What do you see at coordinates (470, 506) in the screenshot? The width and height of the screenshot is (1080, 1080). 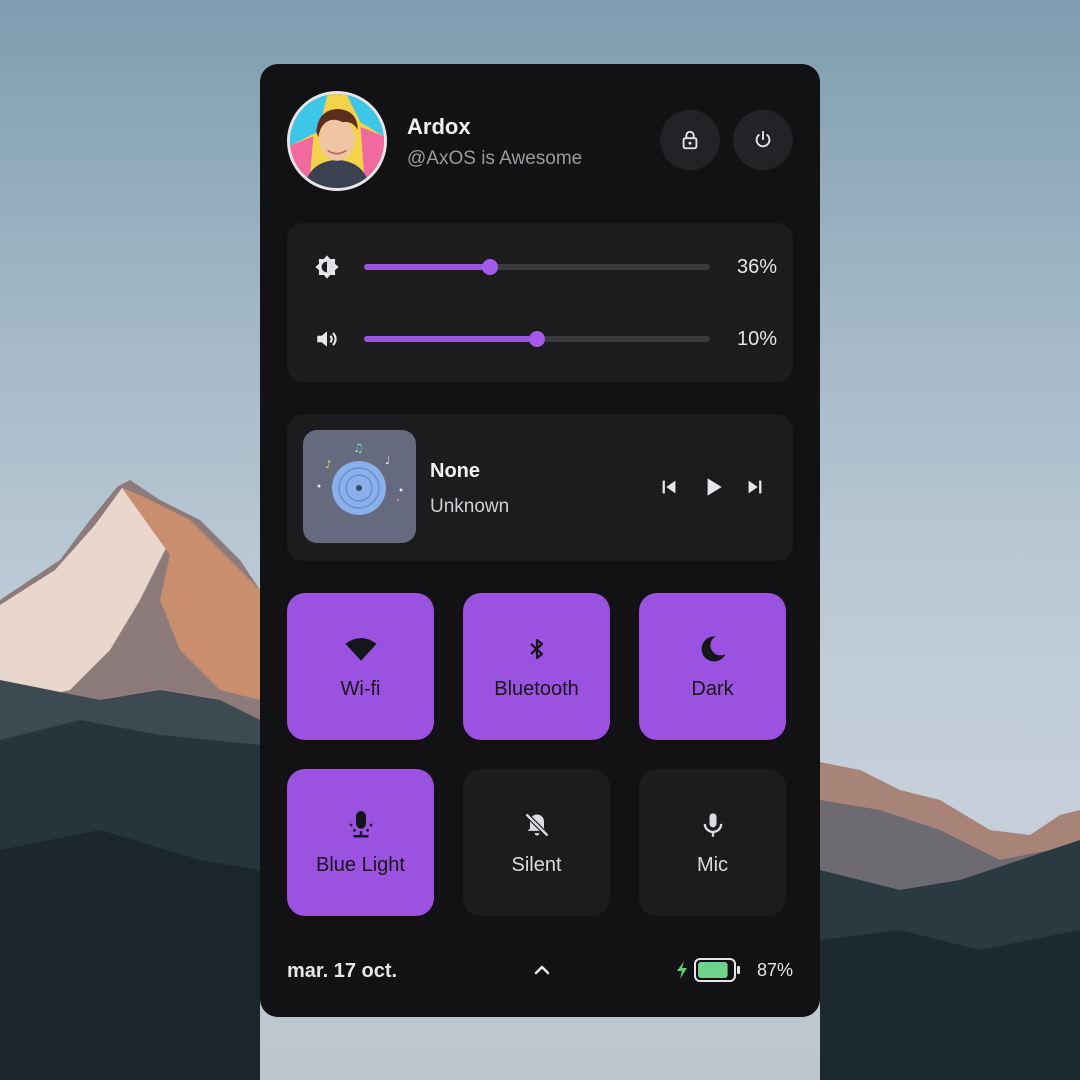 I see `track-artist: Unknown` at bounding box center [470, 506].